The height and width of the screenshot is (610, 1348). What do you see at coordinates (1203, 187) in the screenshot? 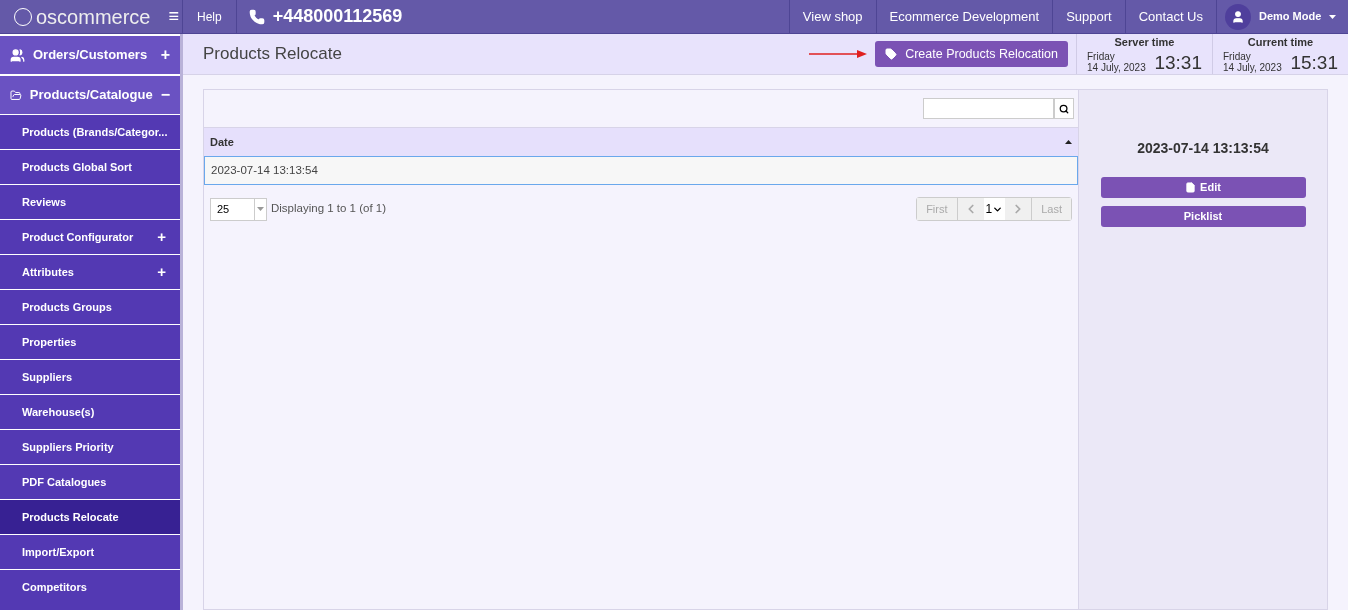
I see `edit-button: Edit` at bounding box center [1203, 187].